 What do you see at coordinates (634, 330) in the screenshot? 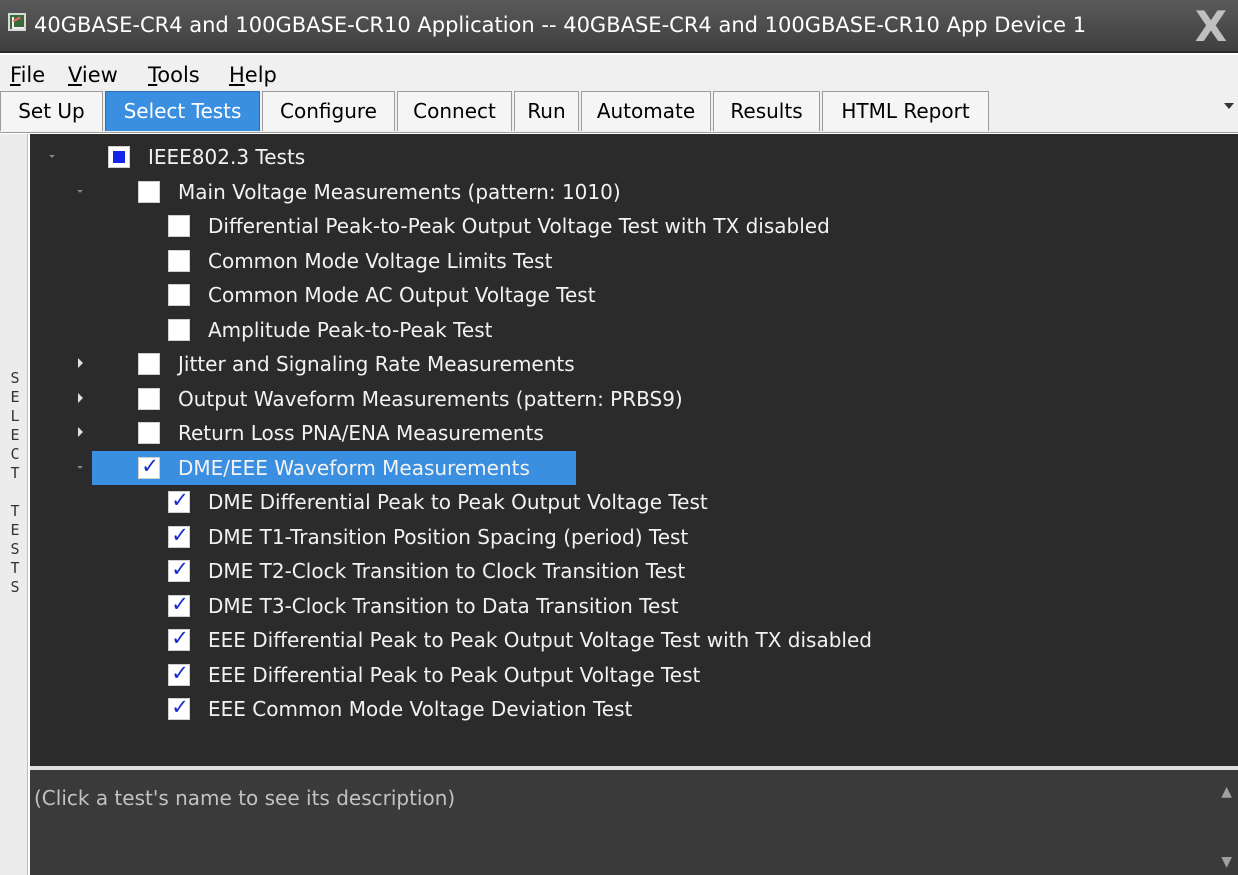
I see `tree-row: Amplitude Peak-to-Peak Test` at bounding box center [634, 330].